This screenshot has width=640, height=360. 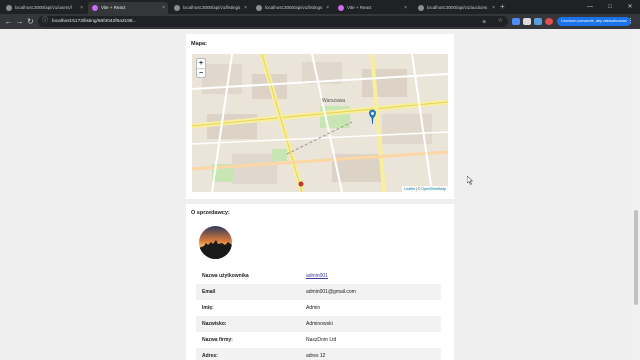 I want to click on bookmark-star-icon: ☆, so click(x=500, y=21).